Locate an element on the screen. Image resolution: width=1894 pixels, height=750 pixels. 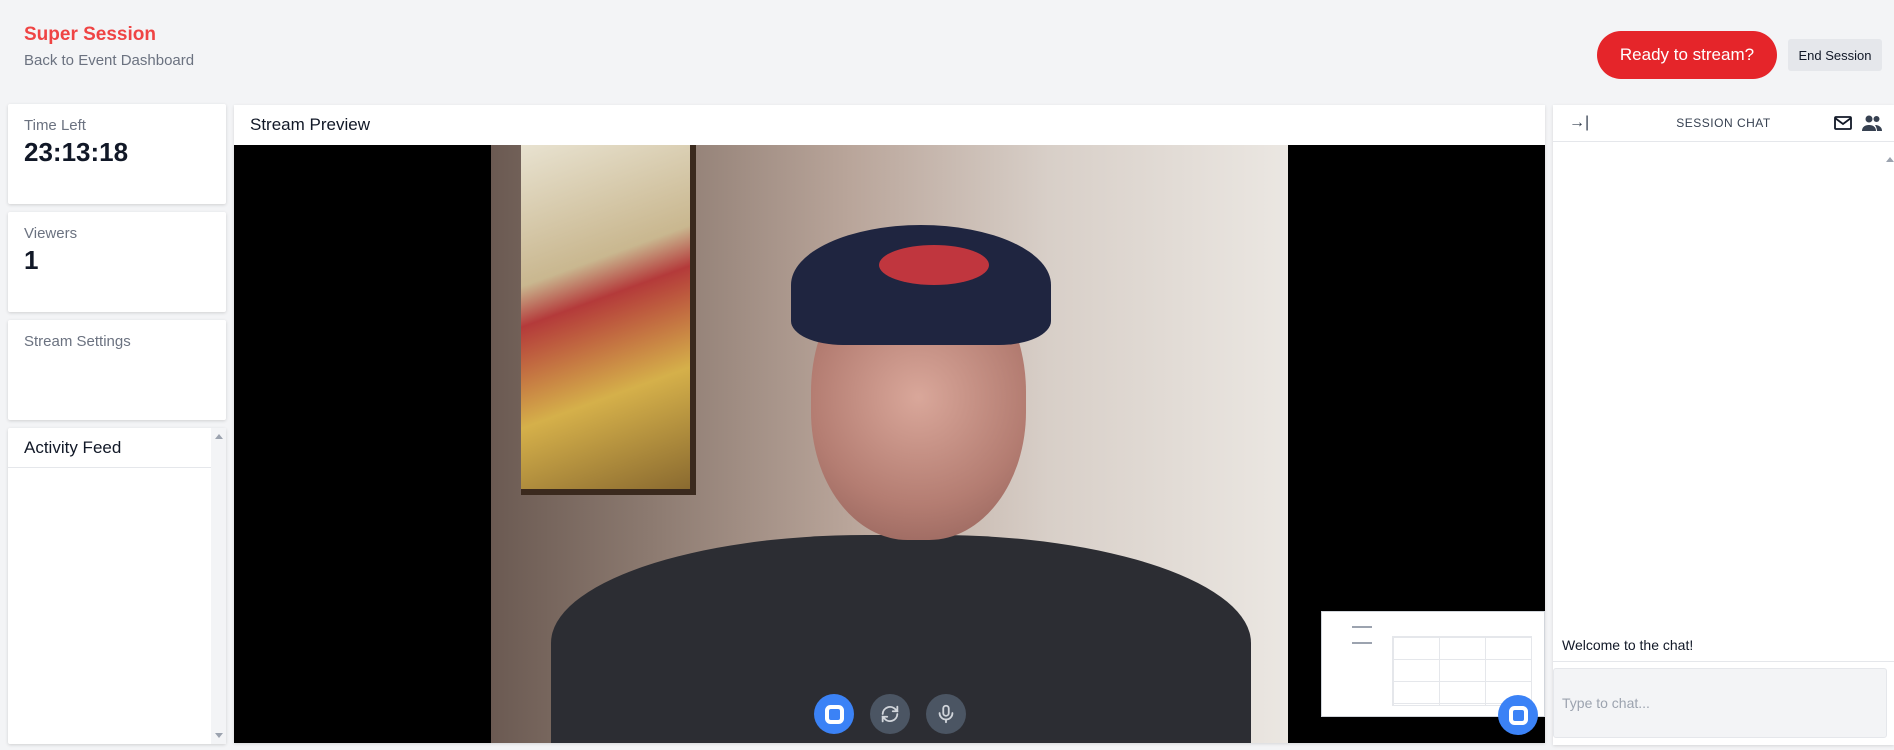
end-session-button: End Session is located at coordinates (1835, 55).